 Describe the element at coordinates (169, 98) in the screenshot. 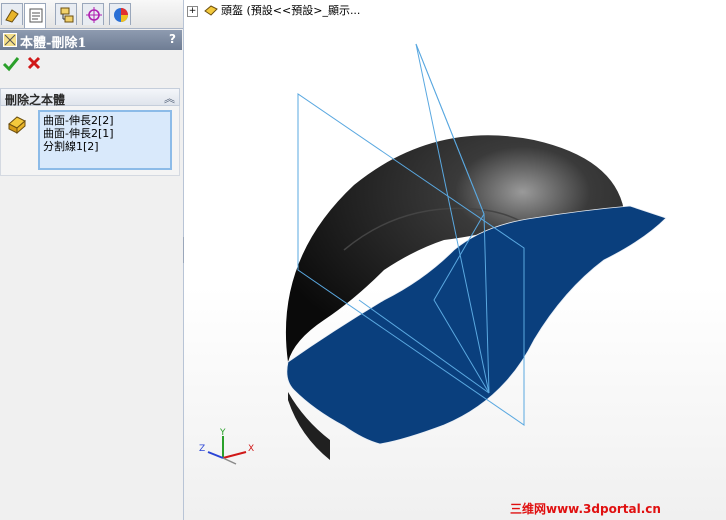

I see `collapse-chevron-icon: ︽` at that location.